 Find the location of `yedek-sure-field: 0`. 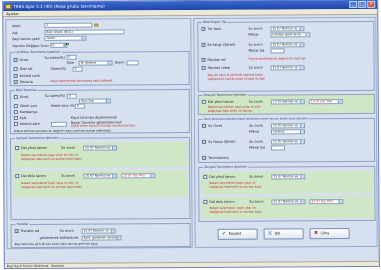

yedek-sure-field: 0 is located at coordinates (79, 106).